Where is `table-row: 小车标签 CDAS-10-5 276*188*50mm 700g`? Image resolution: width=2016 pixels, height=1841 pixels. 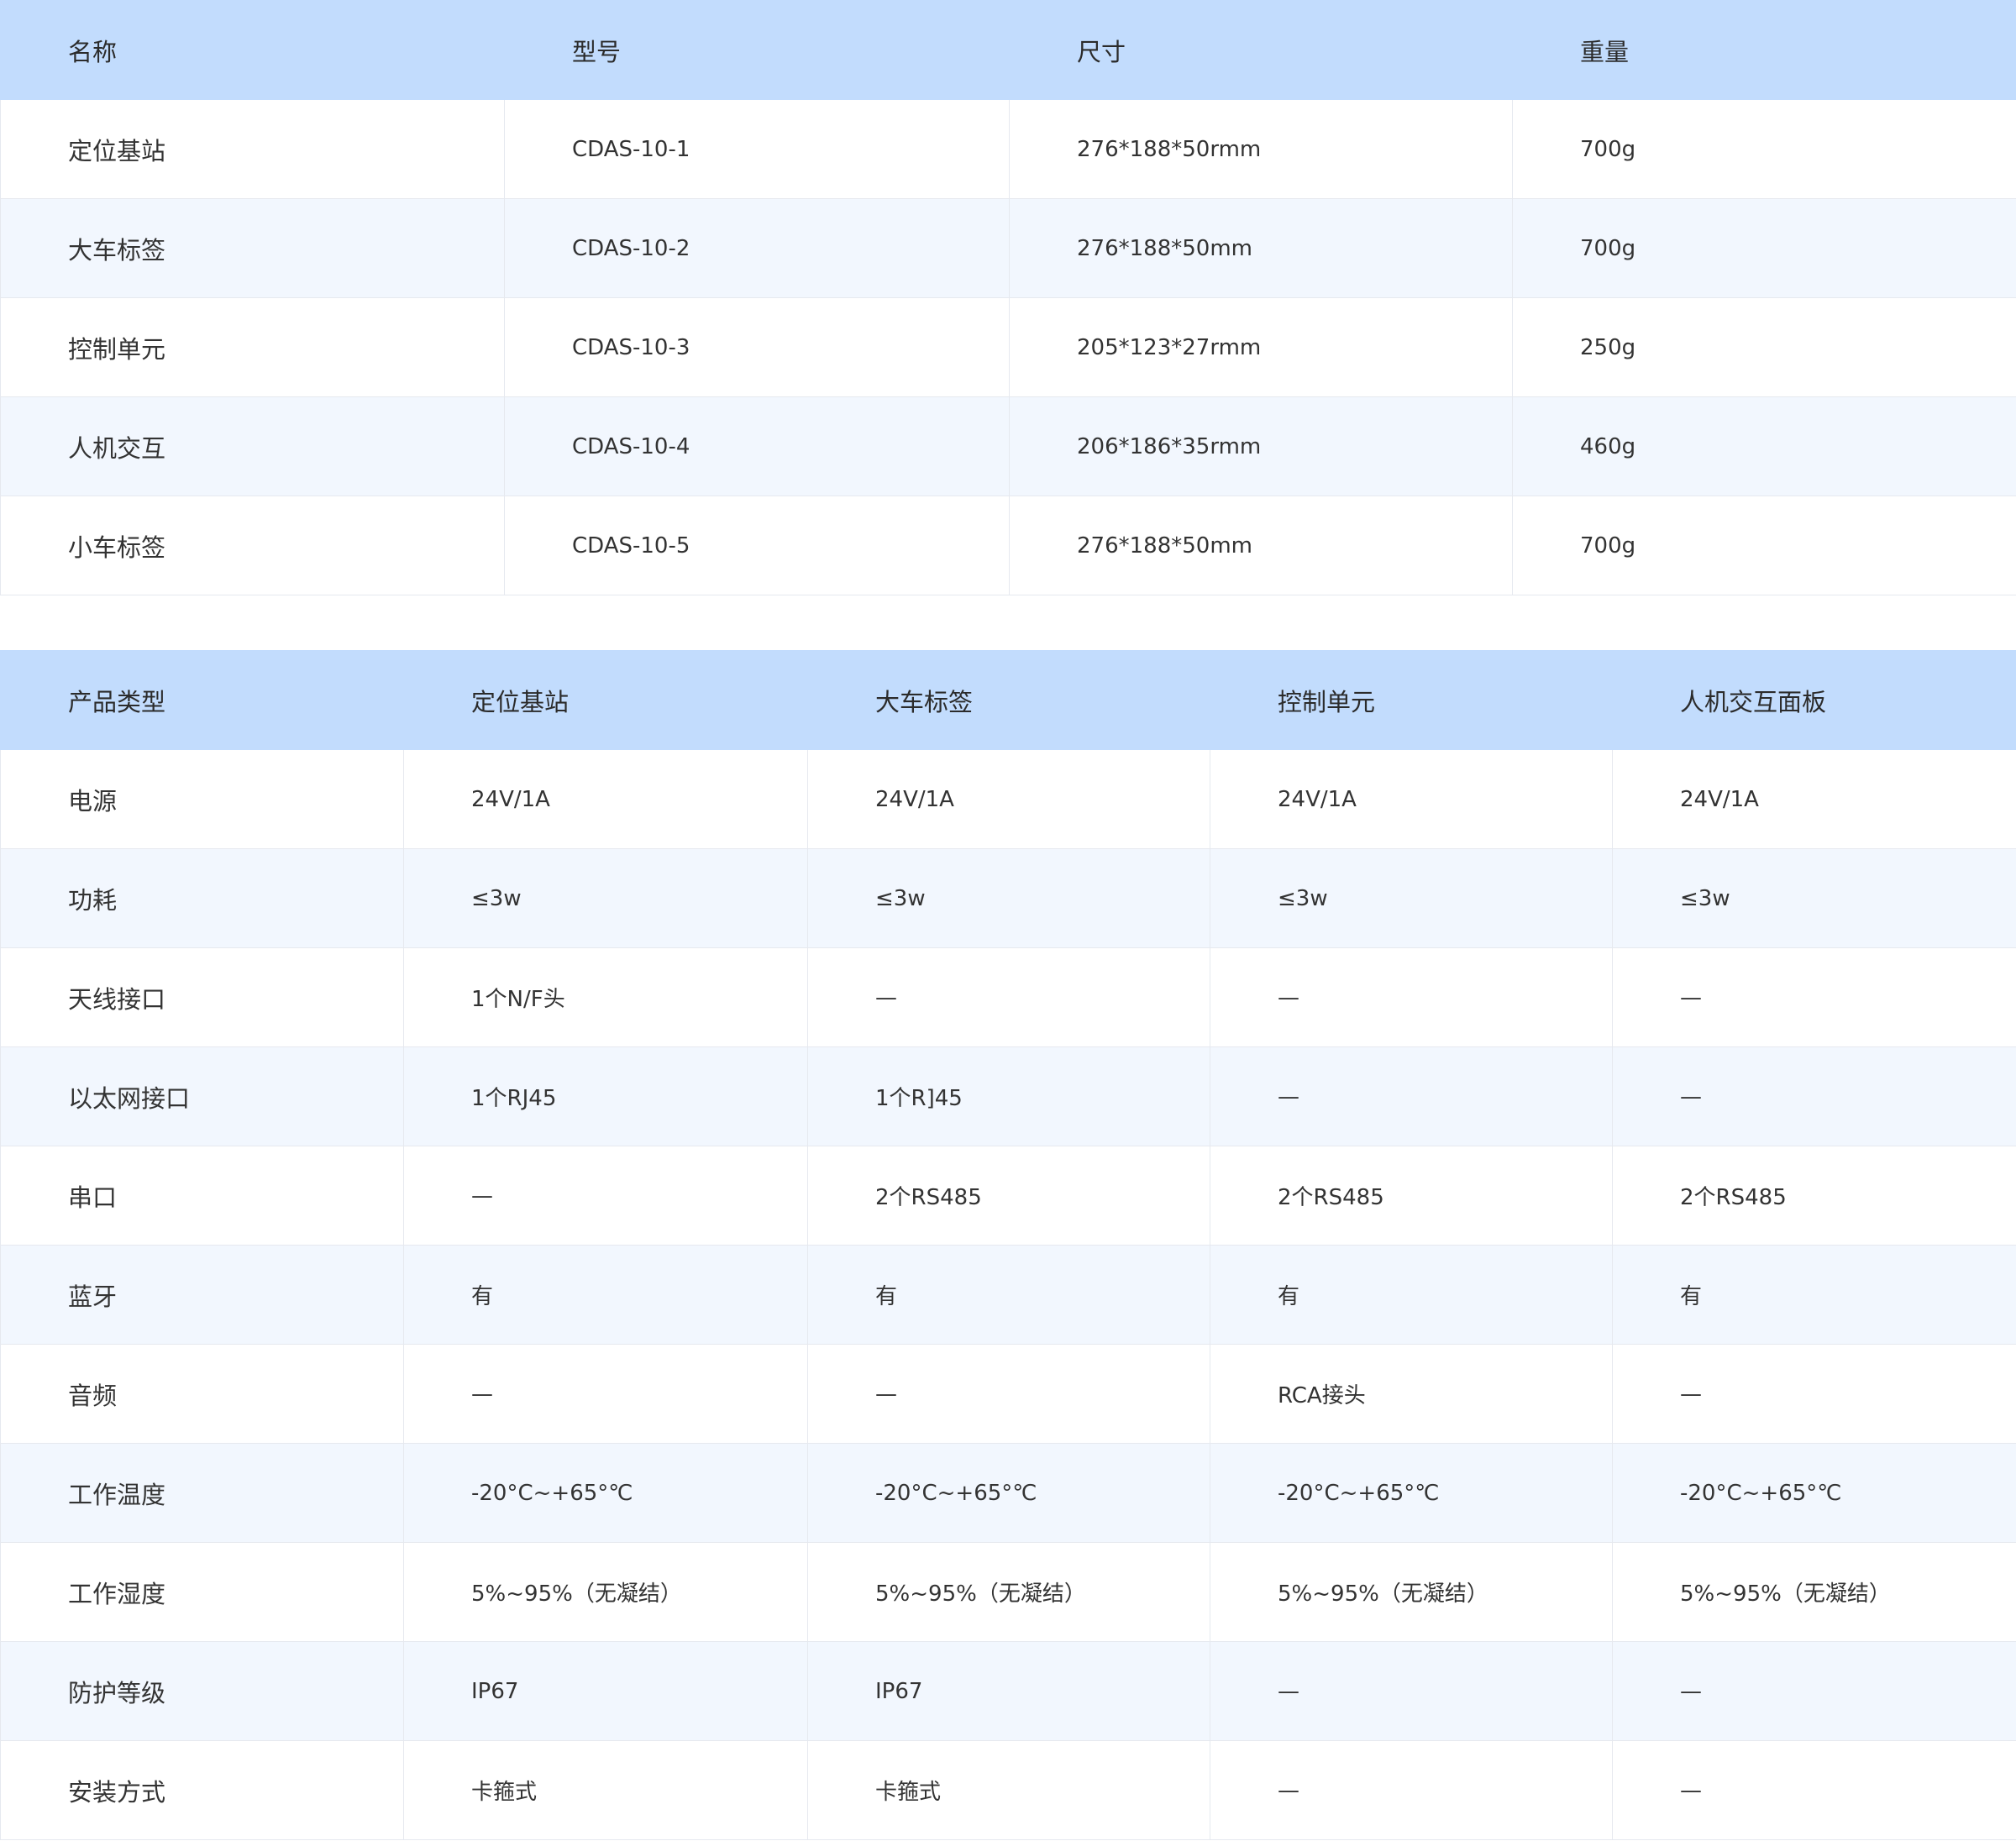 table-row: 小车标签 CDAS-10-5 276*188*50mm 700g is located at coordinates (1008, 545).